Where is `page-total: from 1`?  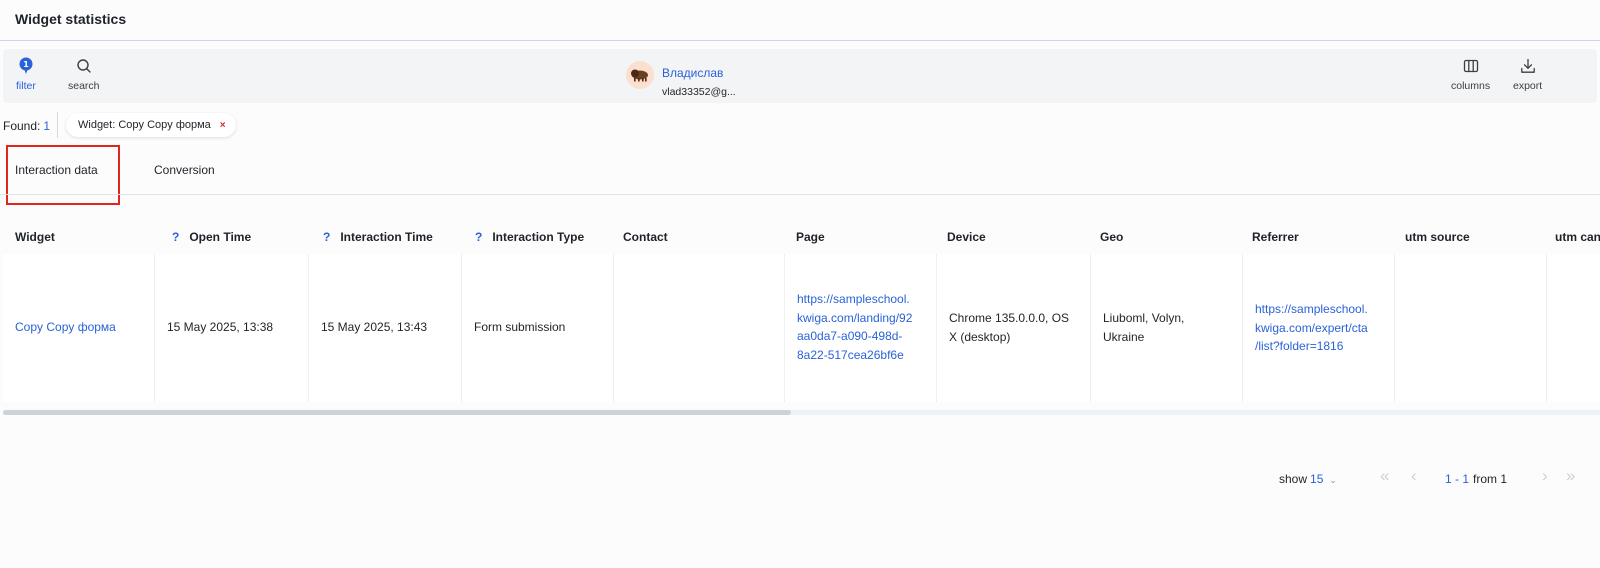 page-total: from 1 is located at coordinates (1490, 479).